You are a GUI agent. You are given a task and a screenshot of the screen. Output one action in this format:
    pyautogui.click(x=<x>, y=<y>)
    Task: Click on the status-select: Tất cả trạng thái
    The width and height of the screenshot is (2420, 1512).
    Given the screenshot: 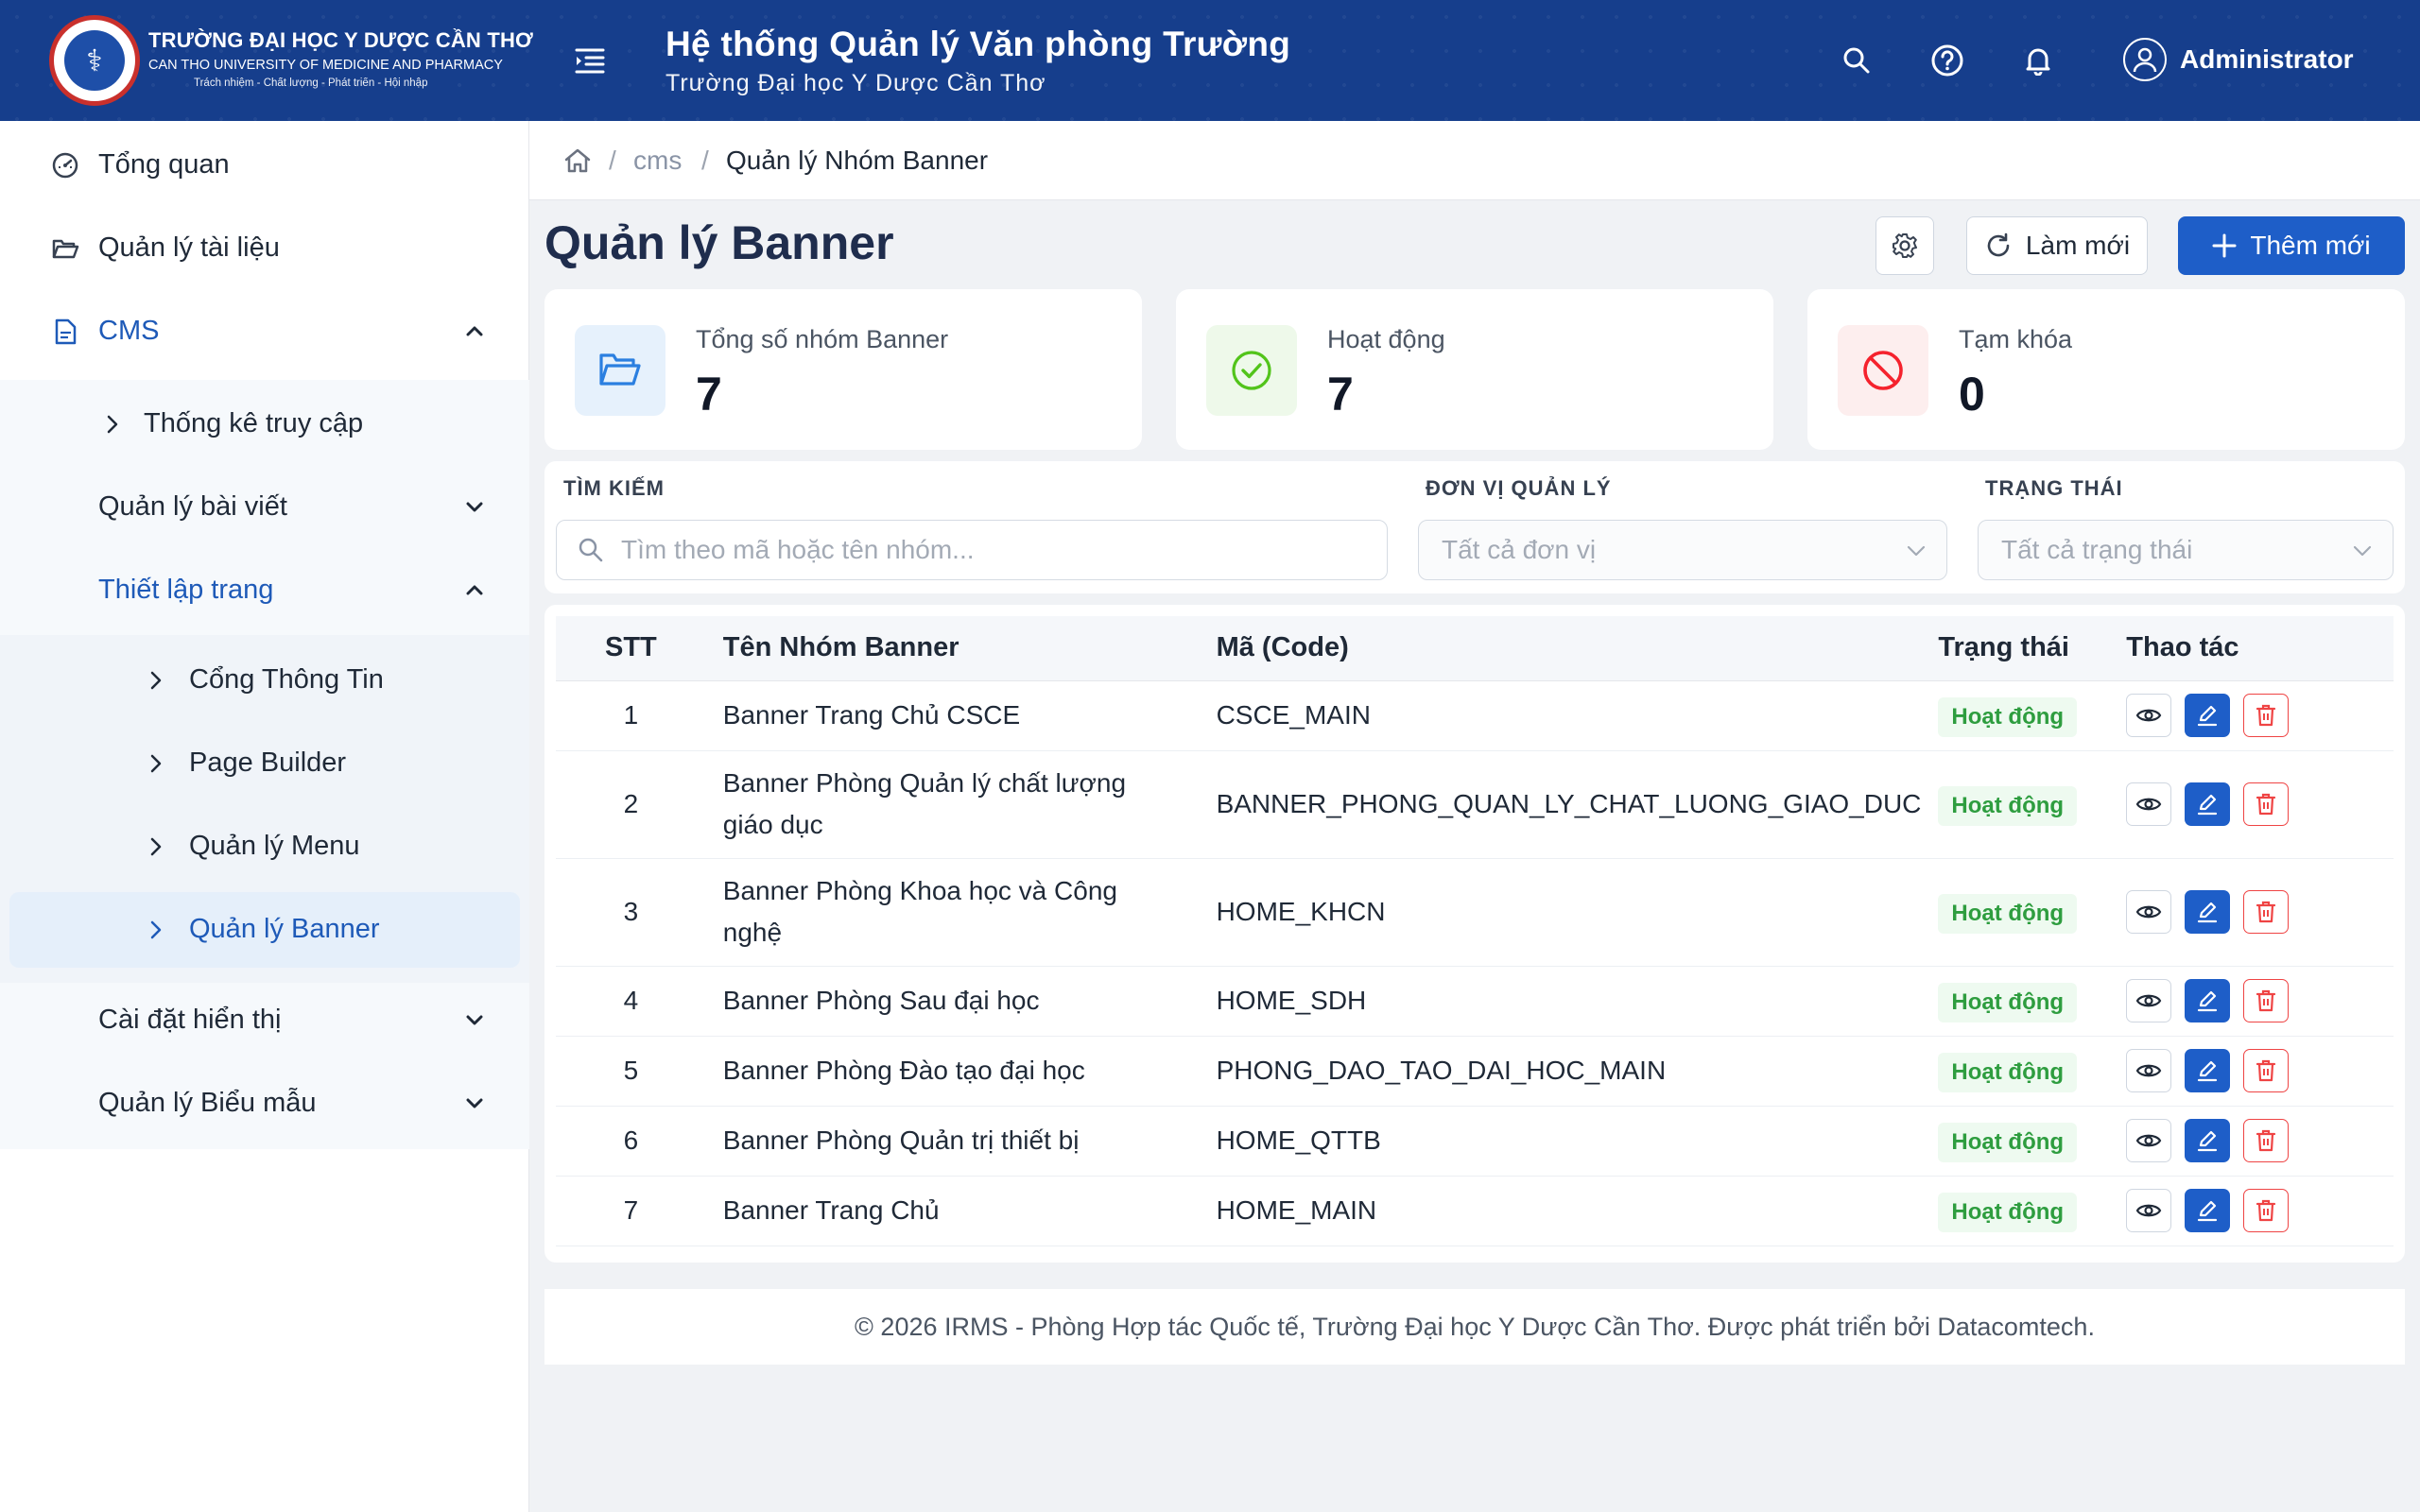 What is the action you would take?
    pyautogui.click(x=2186, y=550)
    